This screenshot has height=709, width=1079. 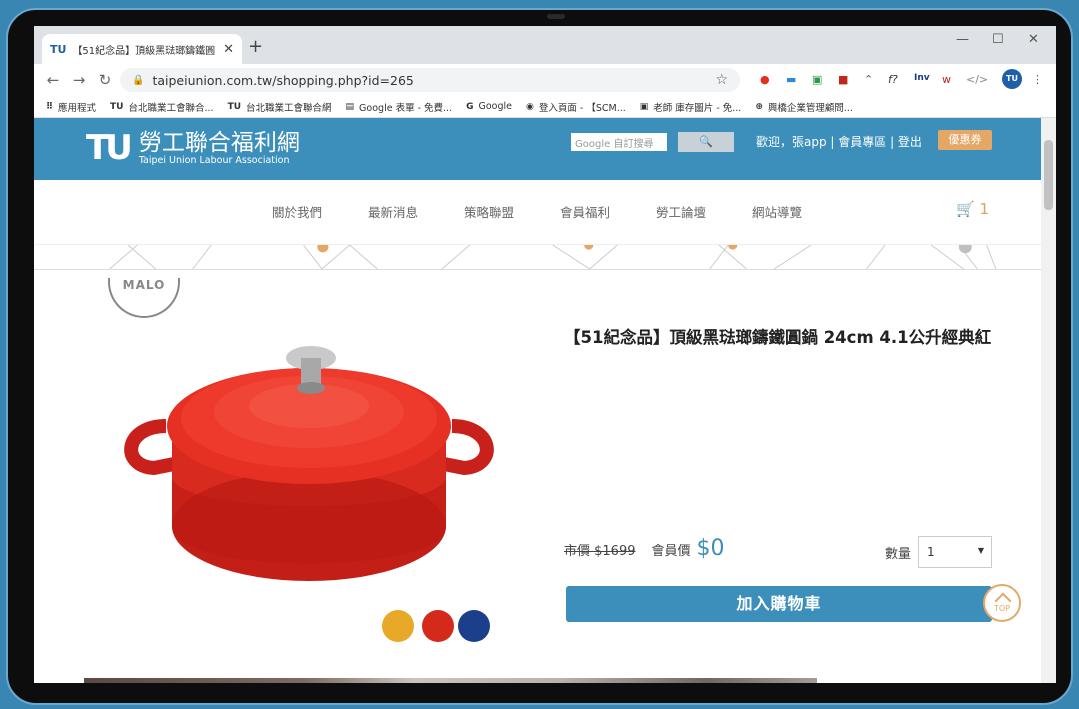 I want to click on quantity-value: 1, so click(x=931, y=552).